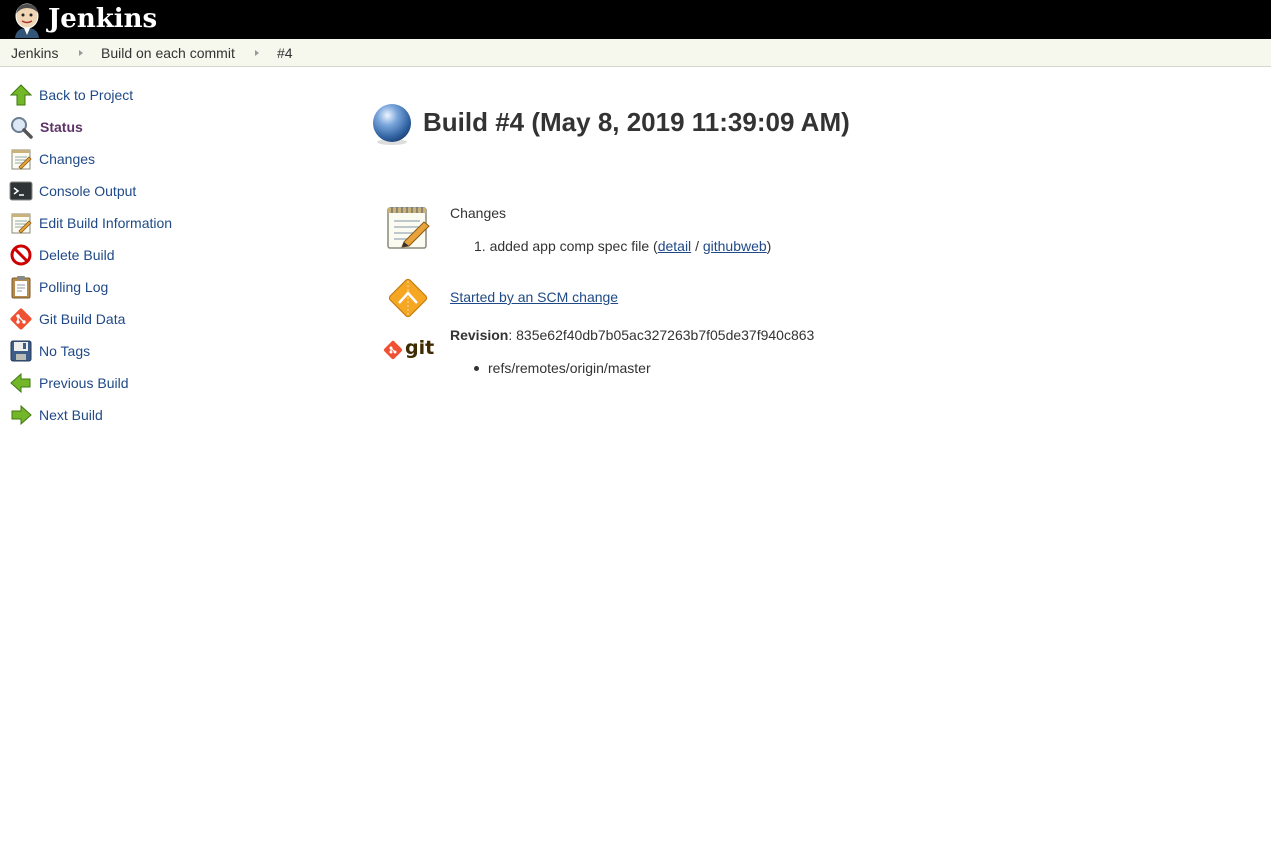 This screenshot has width=1271, height=844. I want to click on task-delete-build: Delete Build, so click(159, 256).